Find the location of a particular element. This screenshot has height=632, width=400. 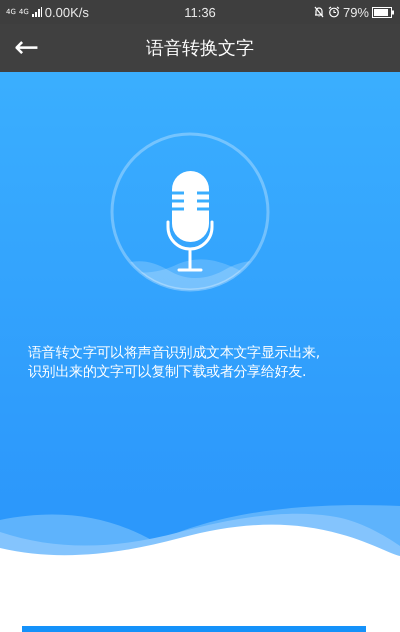

signal-icon is located at coordinates (37, 12).